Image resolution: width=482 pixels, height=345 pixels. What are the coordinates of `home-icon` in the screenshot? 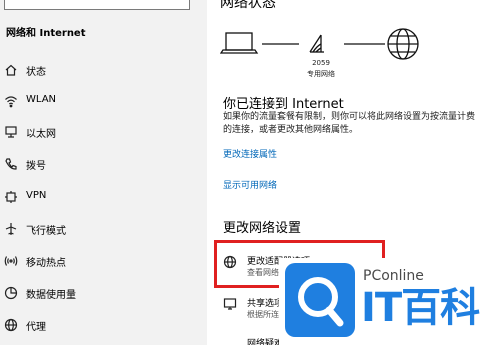 It's located at (11, 69).